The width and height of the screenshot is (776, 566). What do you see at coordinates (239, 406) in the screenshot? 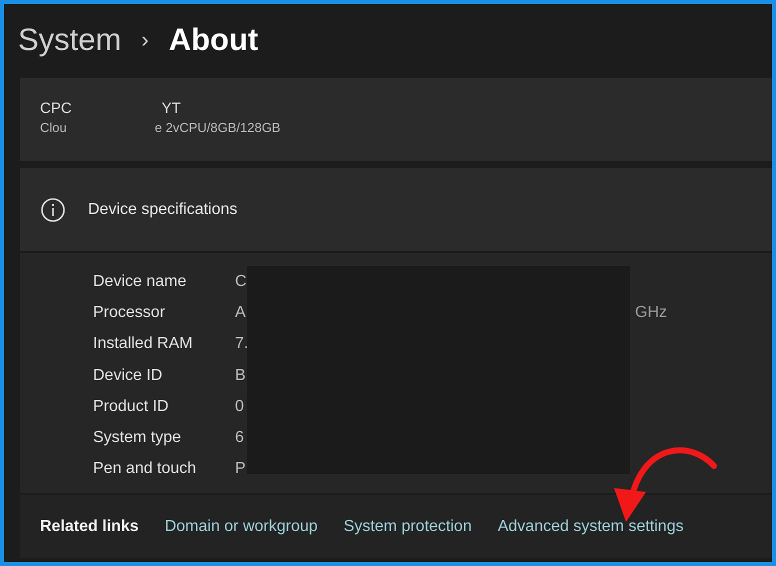
I see `spec-value: 0` at bounding box center [239, 406].